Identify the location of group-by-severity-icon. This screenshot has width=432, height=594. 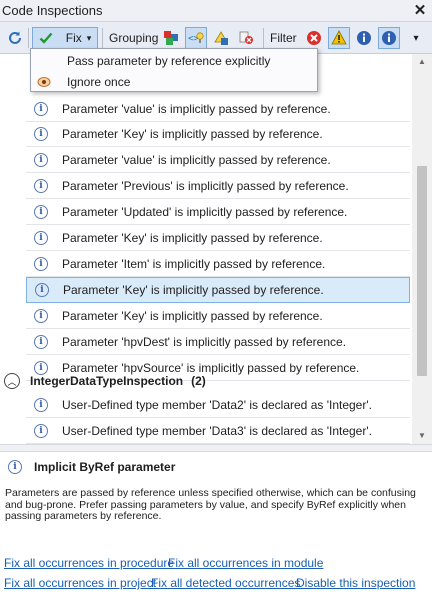
(221, 38).